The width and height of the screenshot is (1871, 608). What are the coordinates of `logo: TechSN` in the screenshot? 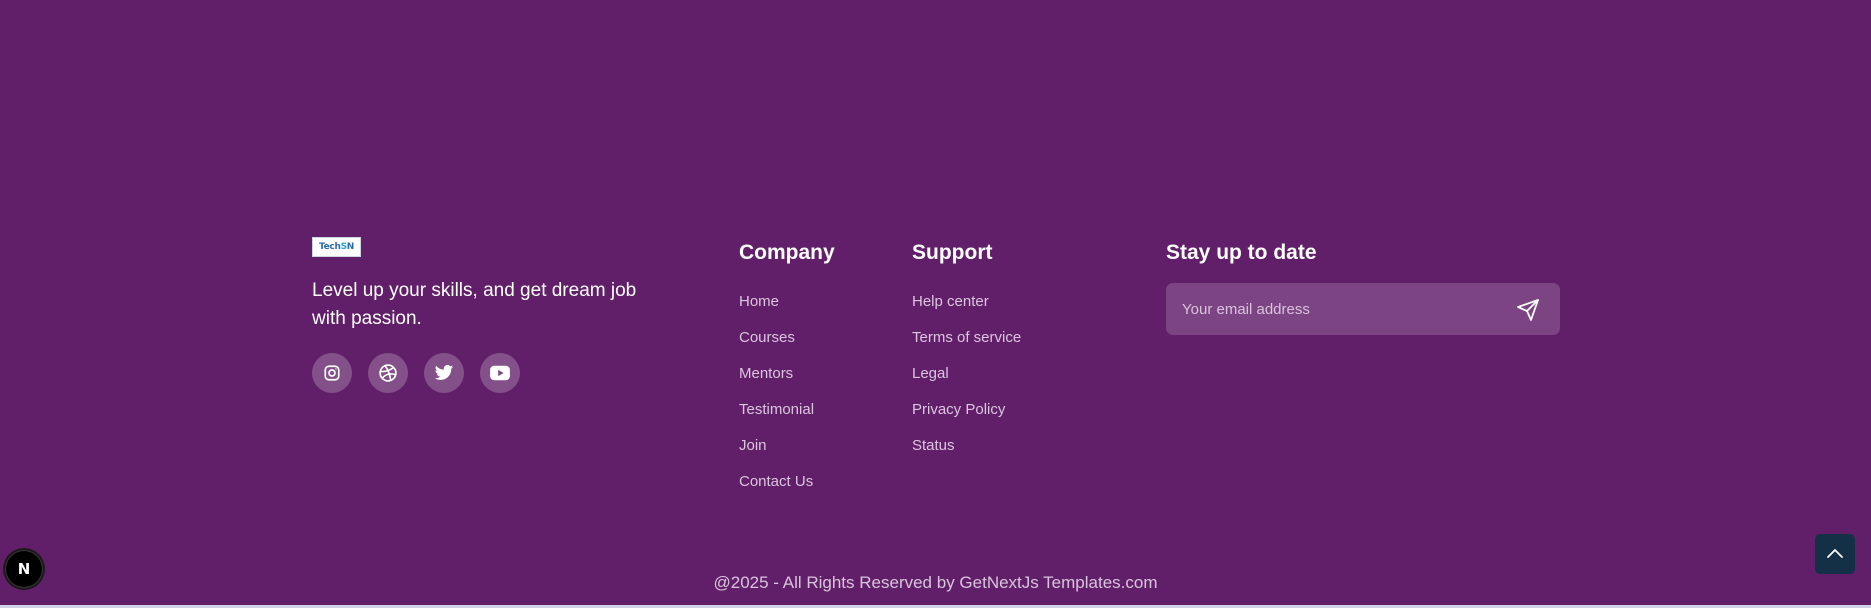 It's located at (336, 247).